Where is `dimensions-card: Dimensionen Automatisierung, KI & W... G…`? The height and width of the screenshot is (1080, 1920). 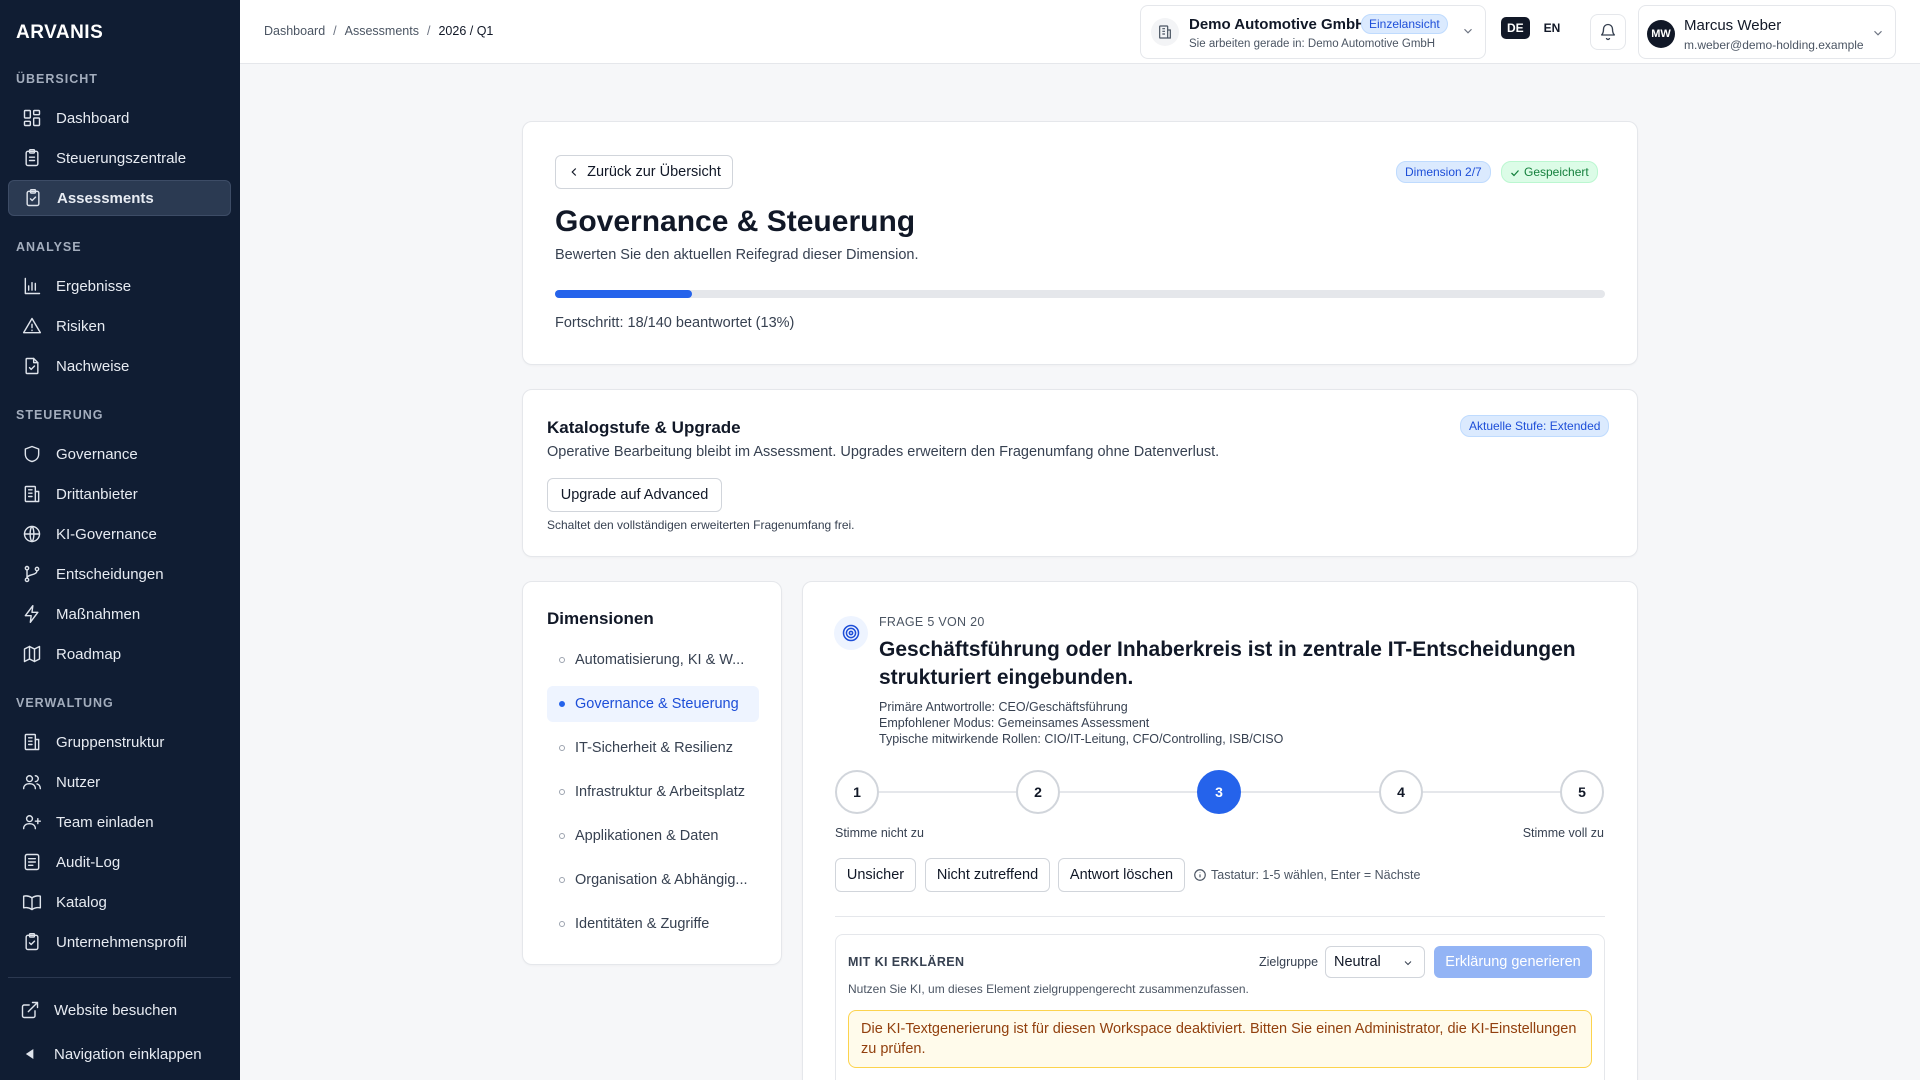
dimensions-card: Dimensionen Automatisierung, KI & W... G… is located at coordinates (652, 773).